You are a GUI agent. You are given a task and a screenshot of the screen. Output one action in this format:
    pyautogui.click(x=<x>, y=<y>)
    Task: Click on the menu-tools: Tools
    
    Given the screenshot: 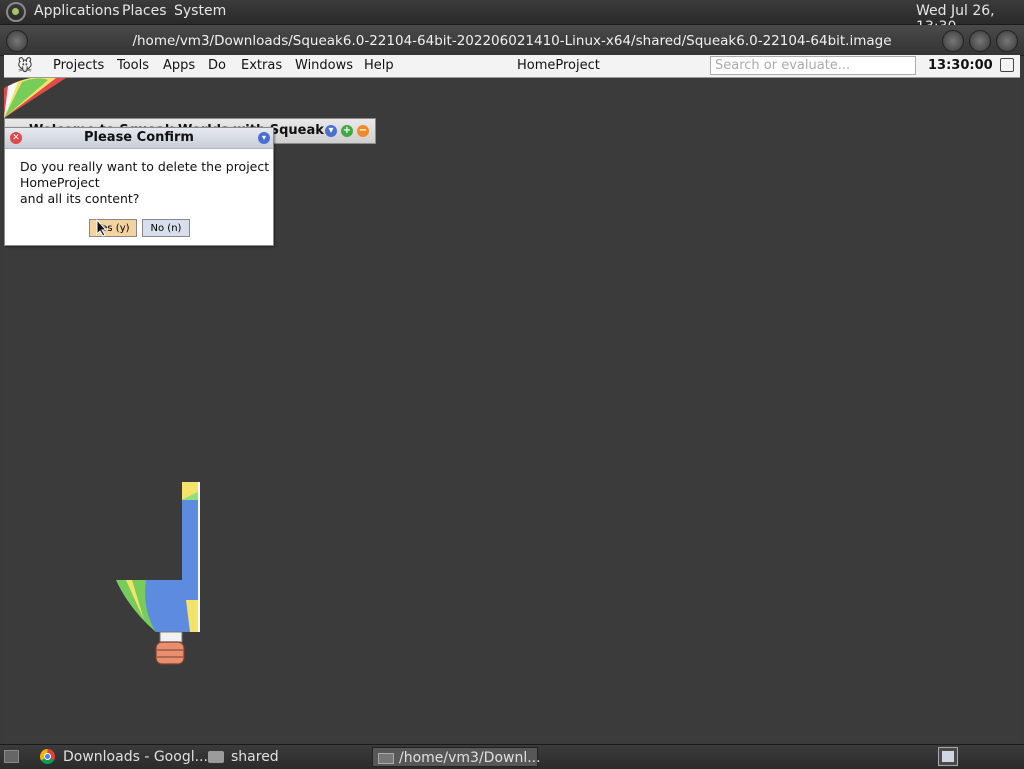 What is the action you would take?
    pyautogui.click(x=133, y=65)
    